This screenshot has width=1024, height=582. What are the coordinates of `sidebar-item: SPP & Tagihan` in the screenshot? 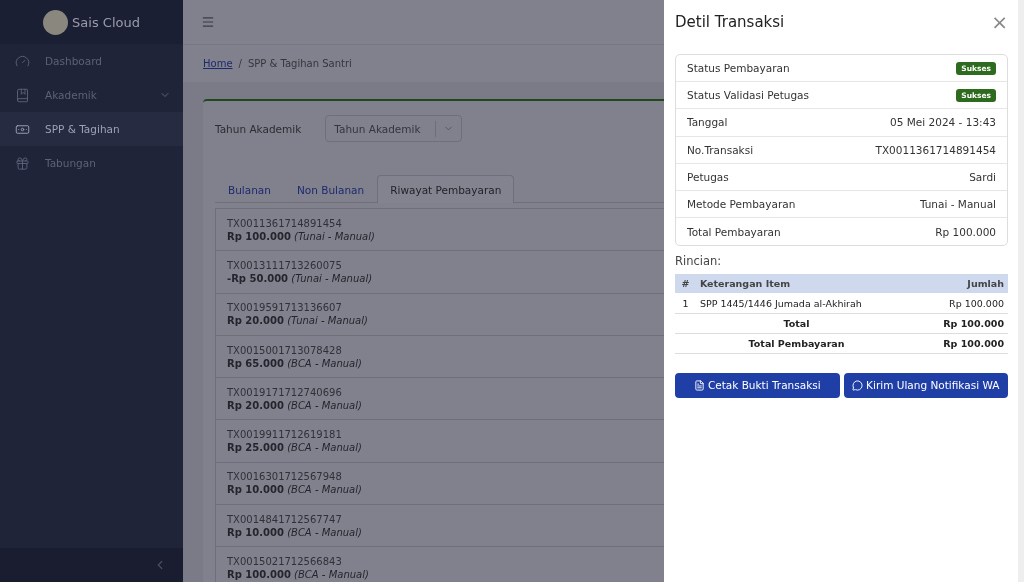 It's located at (91, 129).